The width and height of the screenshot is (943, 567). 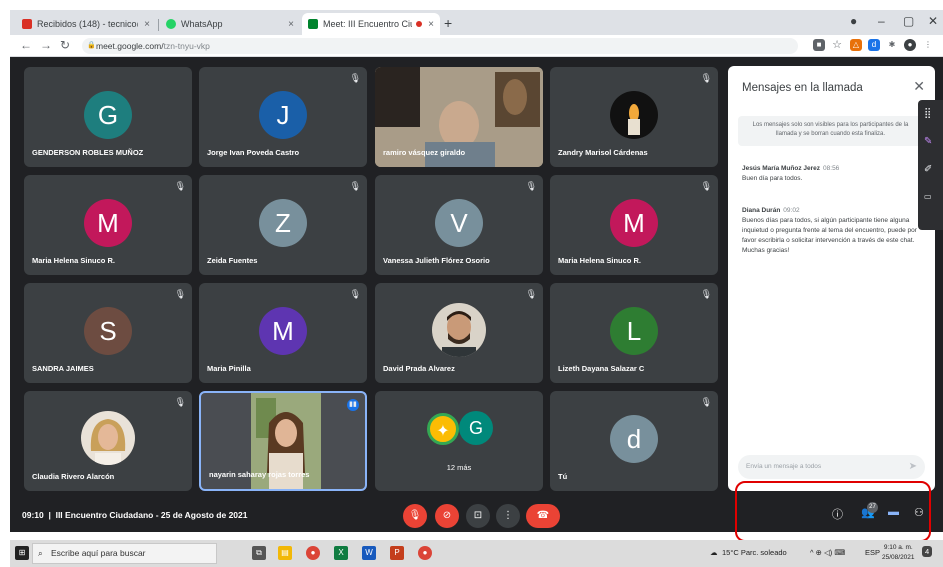 I want to click on avatar: Z, so click(x=283, y=223).